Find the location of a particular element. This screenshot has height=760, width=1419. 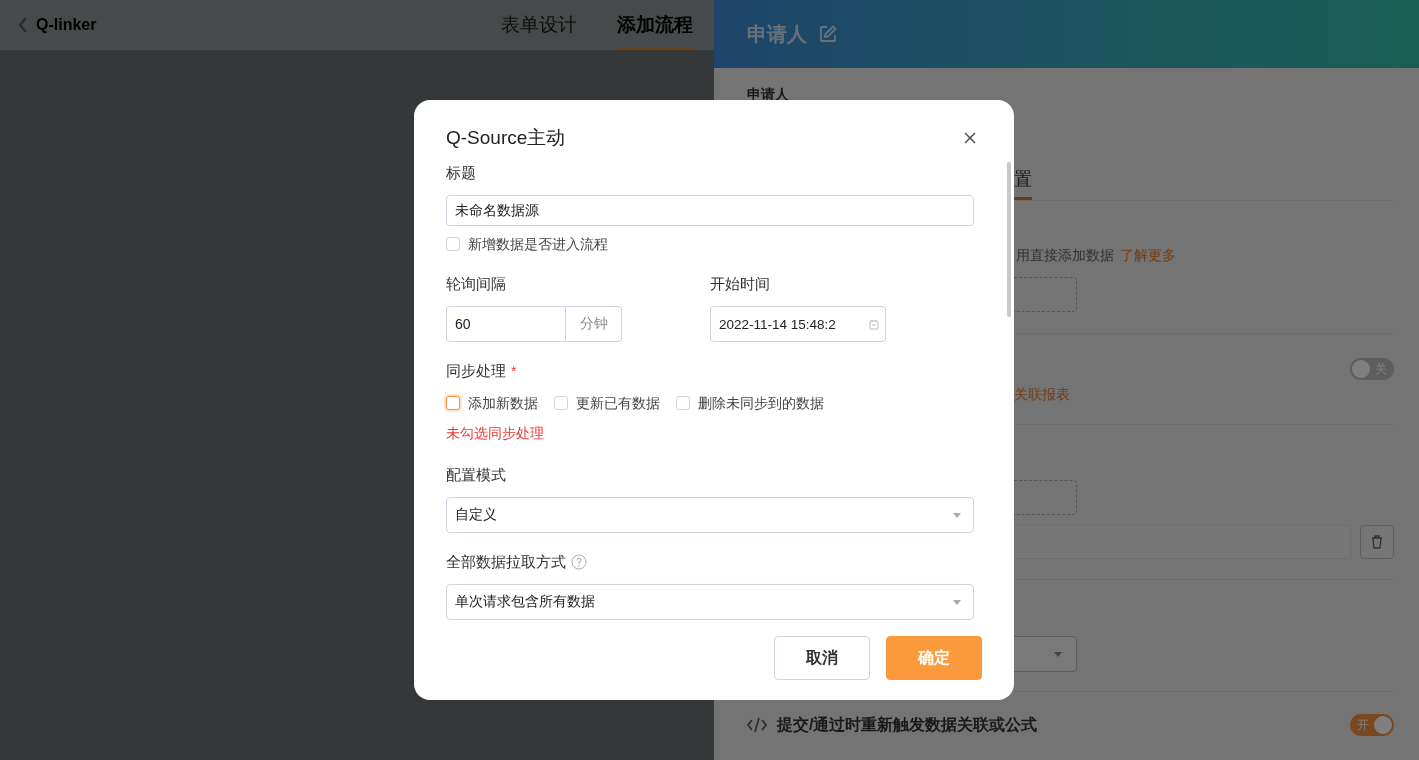

dropdown-select: 单次请求包含所有数据 is located at coordinates (710, 602).